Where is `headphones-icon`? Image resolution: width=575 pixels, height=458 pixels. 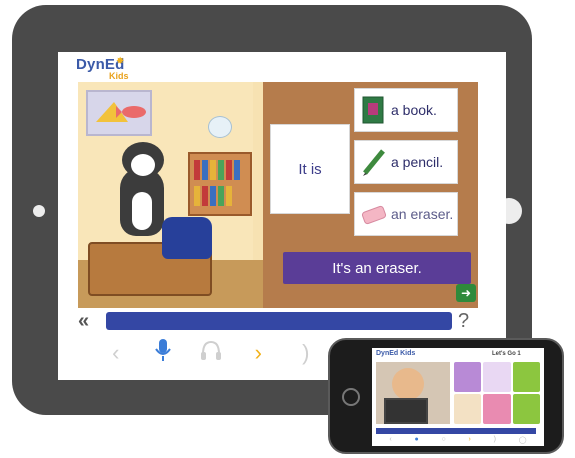
headphones-icon is located at coordinates (211, 353).